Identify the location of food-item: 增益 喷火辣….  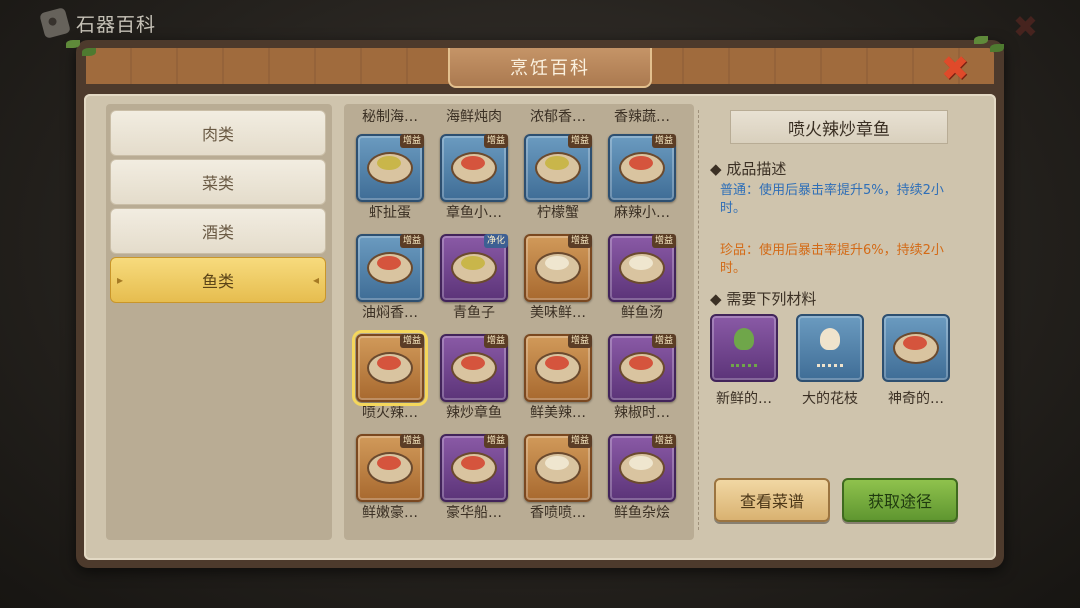
(390, 376).